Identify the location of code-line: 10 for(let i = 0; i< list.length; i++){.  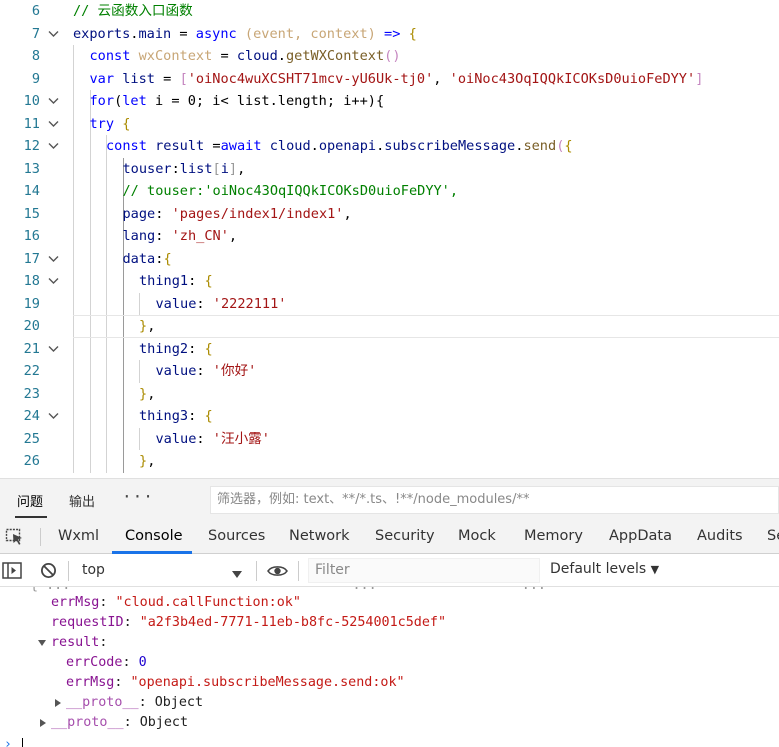
(389, 101).